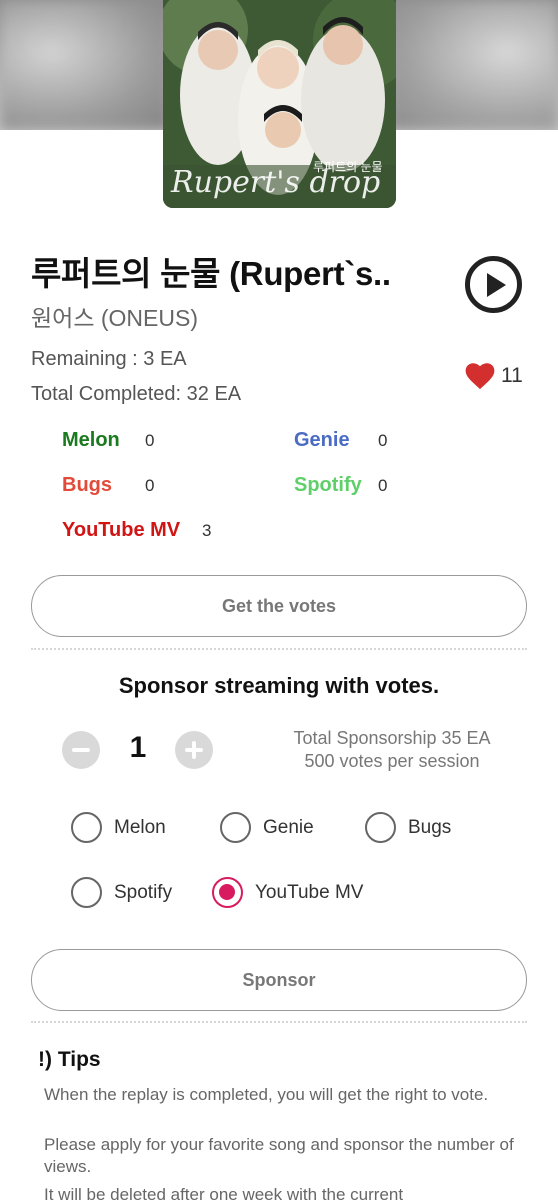 The width and height of the screenshot is (558, 1200). I want to click on stream-value-spotify: 0, so click(383, 485).